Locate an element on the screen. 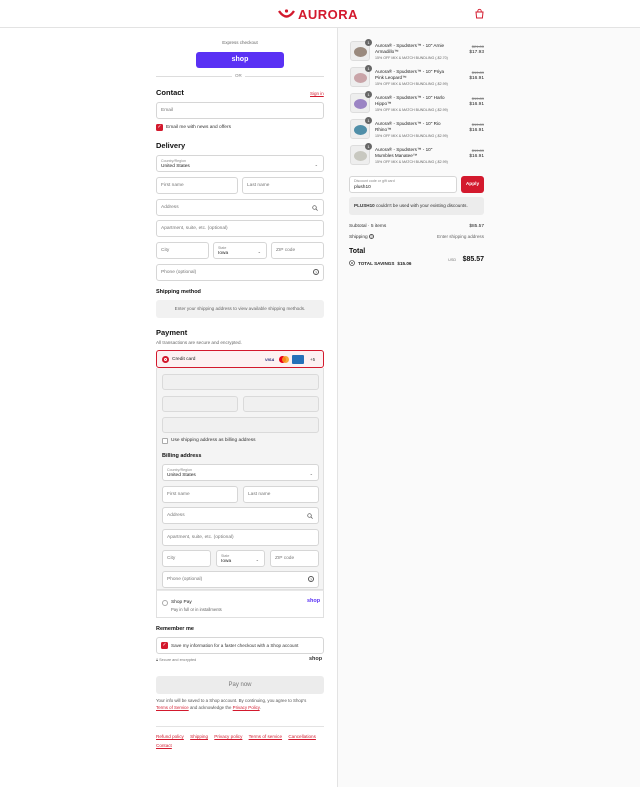  phone-field: Phone (optional) ? is located at coordinates (240, 272).